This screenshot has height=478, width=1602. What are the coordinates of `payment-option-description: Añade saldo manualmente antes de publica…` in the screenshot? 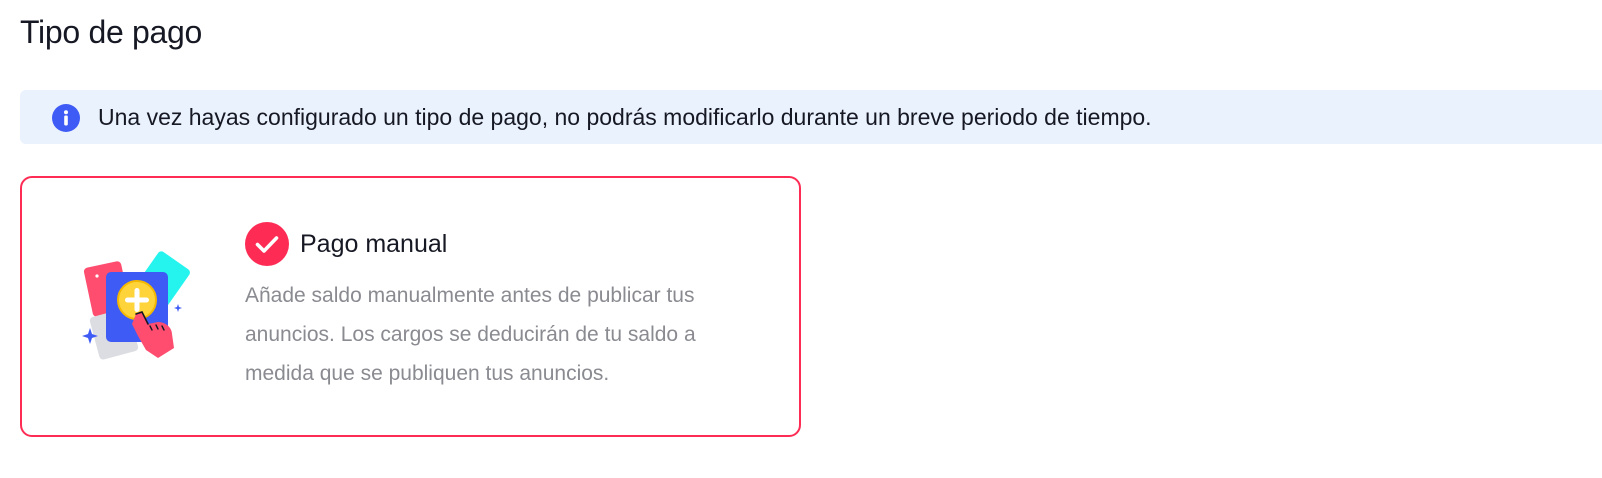 It's located at (470, 334).